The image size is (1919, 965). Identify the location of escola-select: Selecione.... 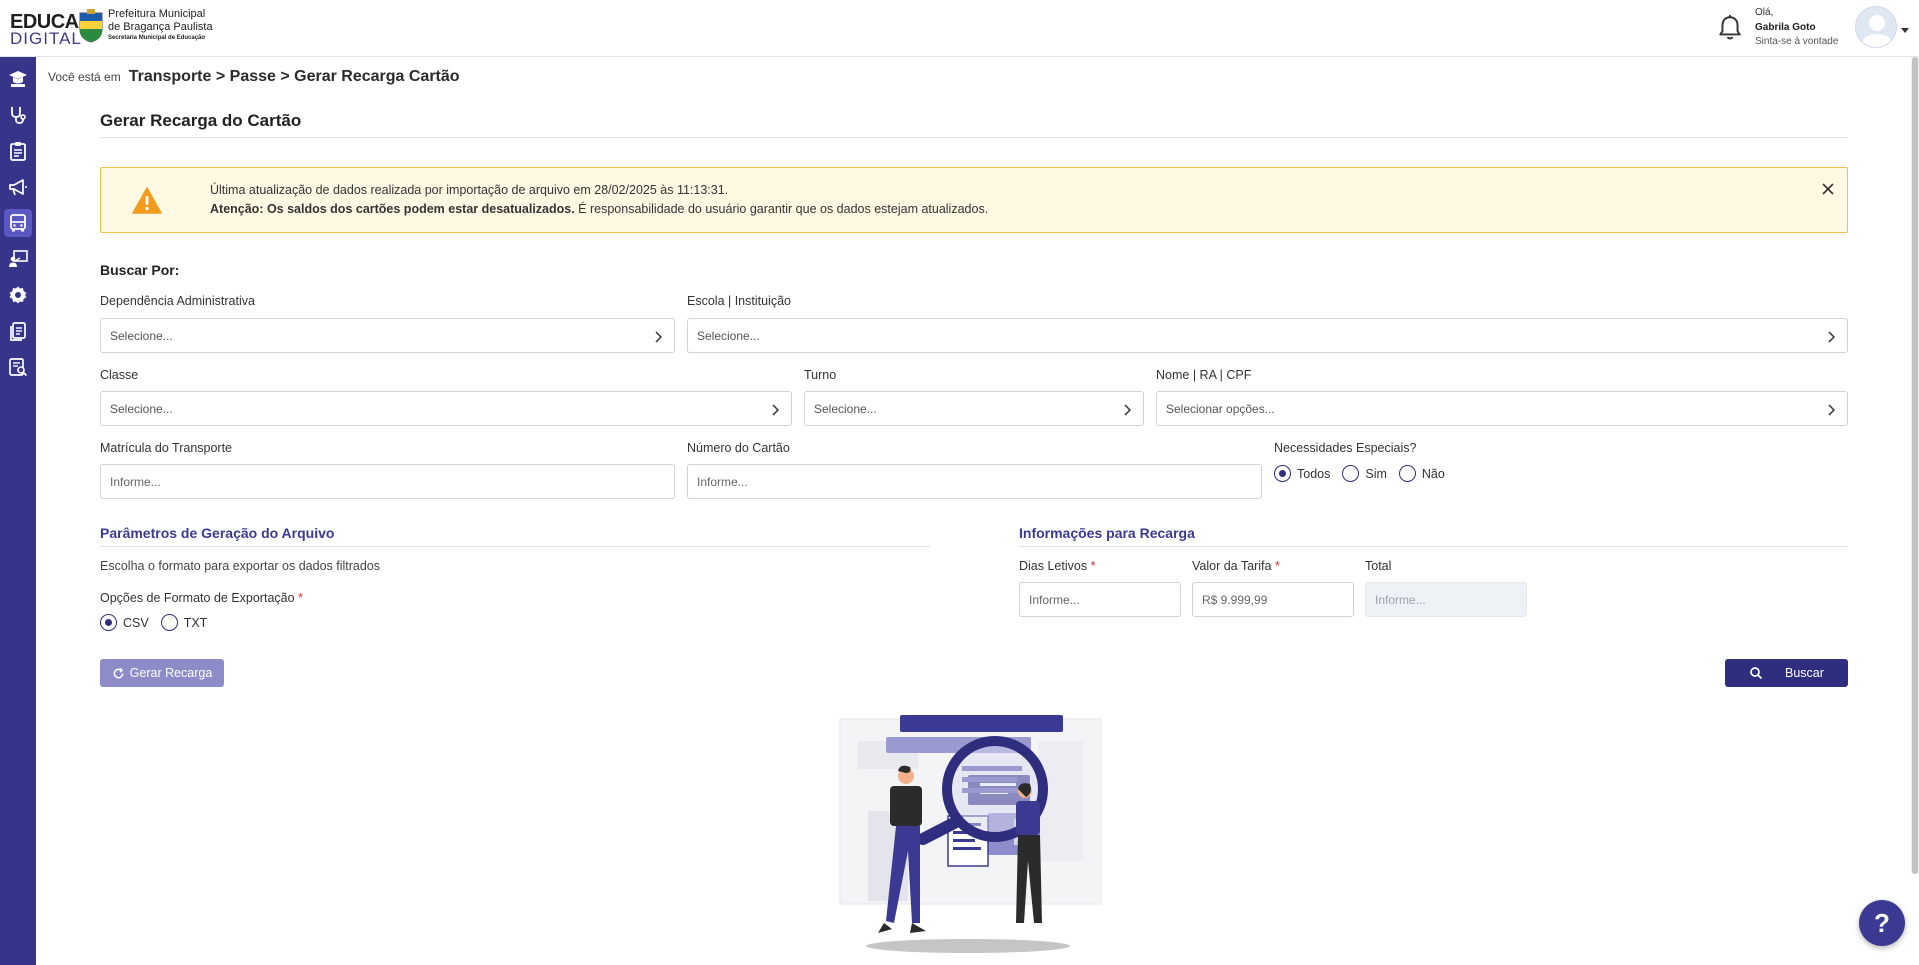
(1267, 335).